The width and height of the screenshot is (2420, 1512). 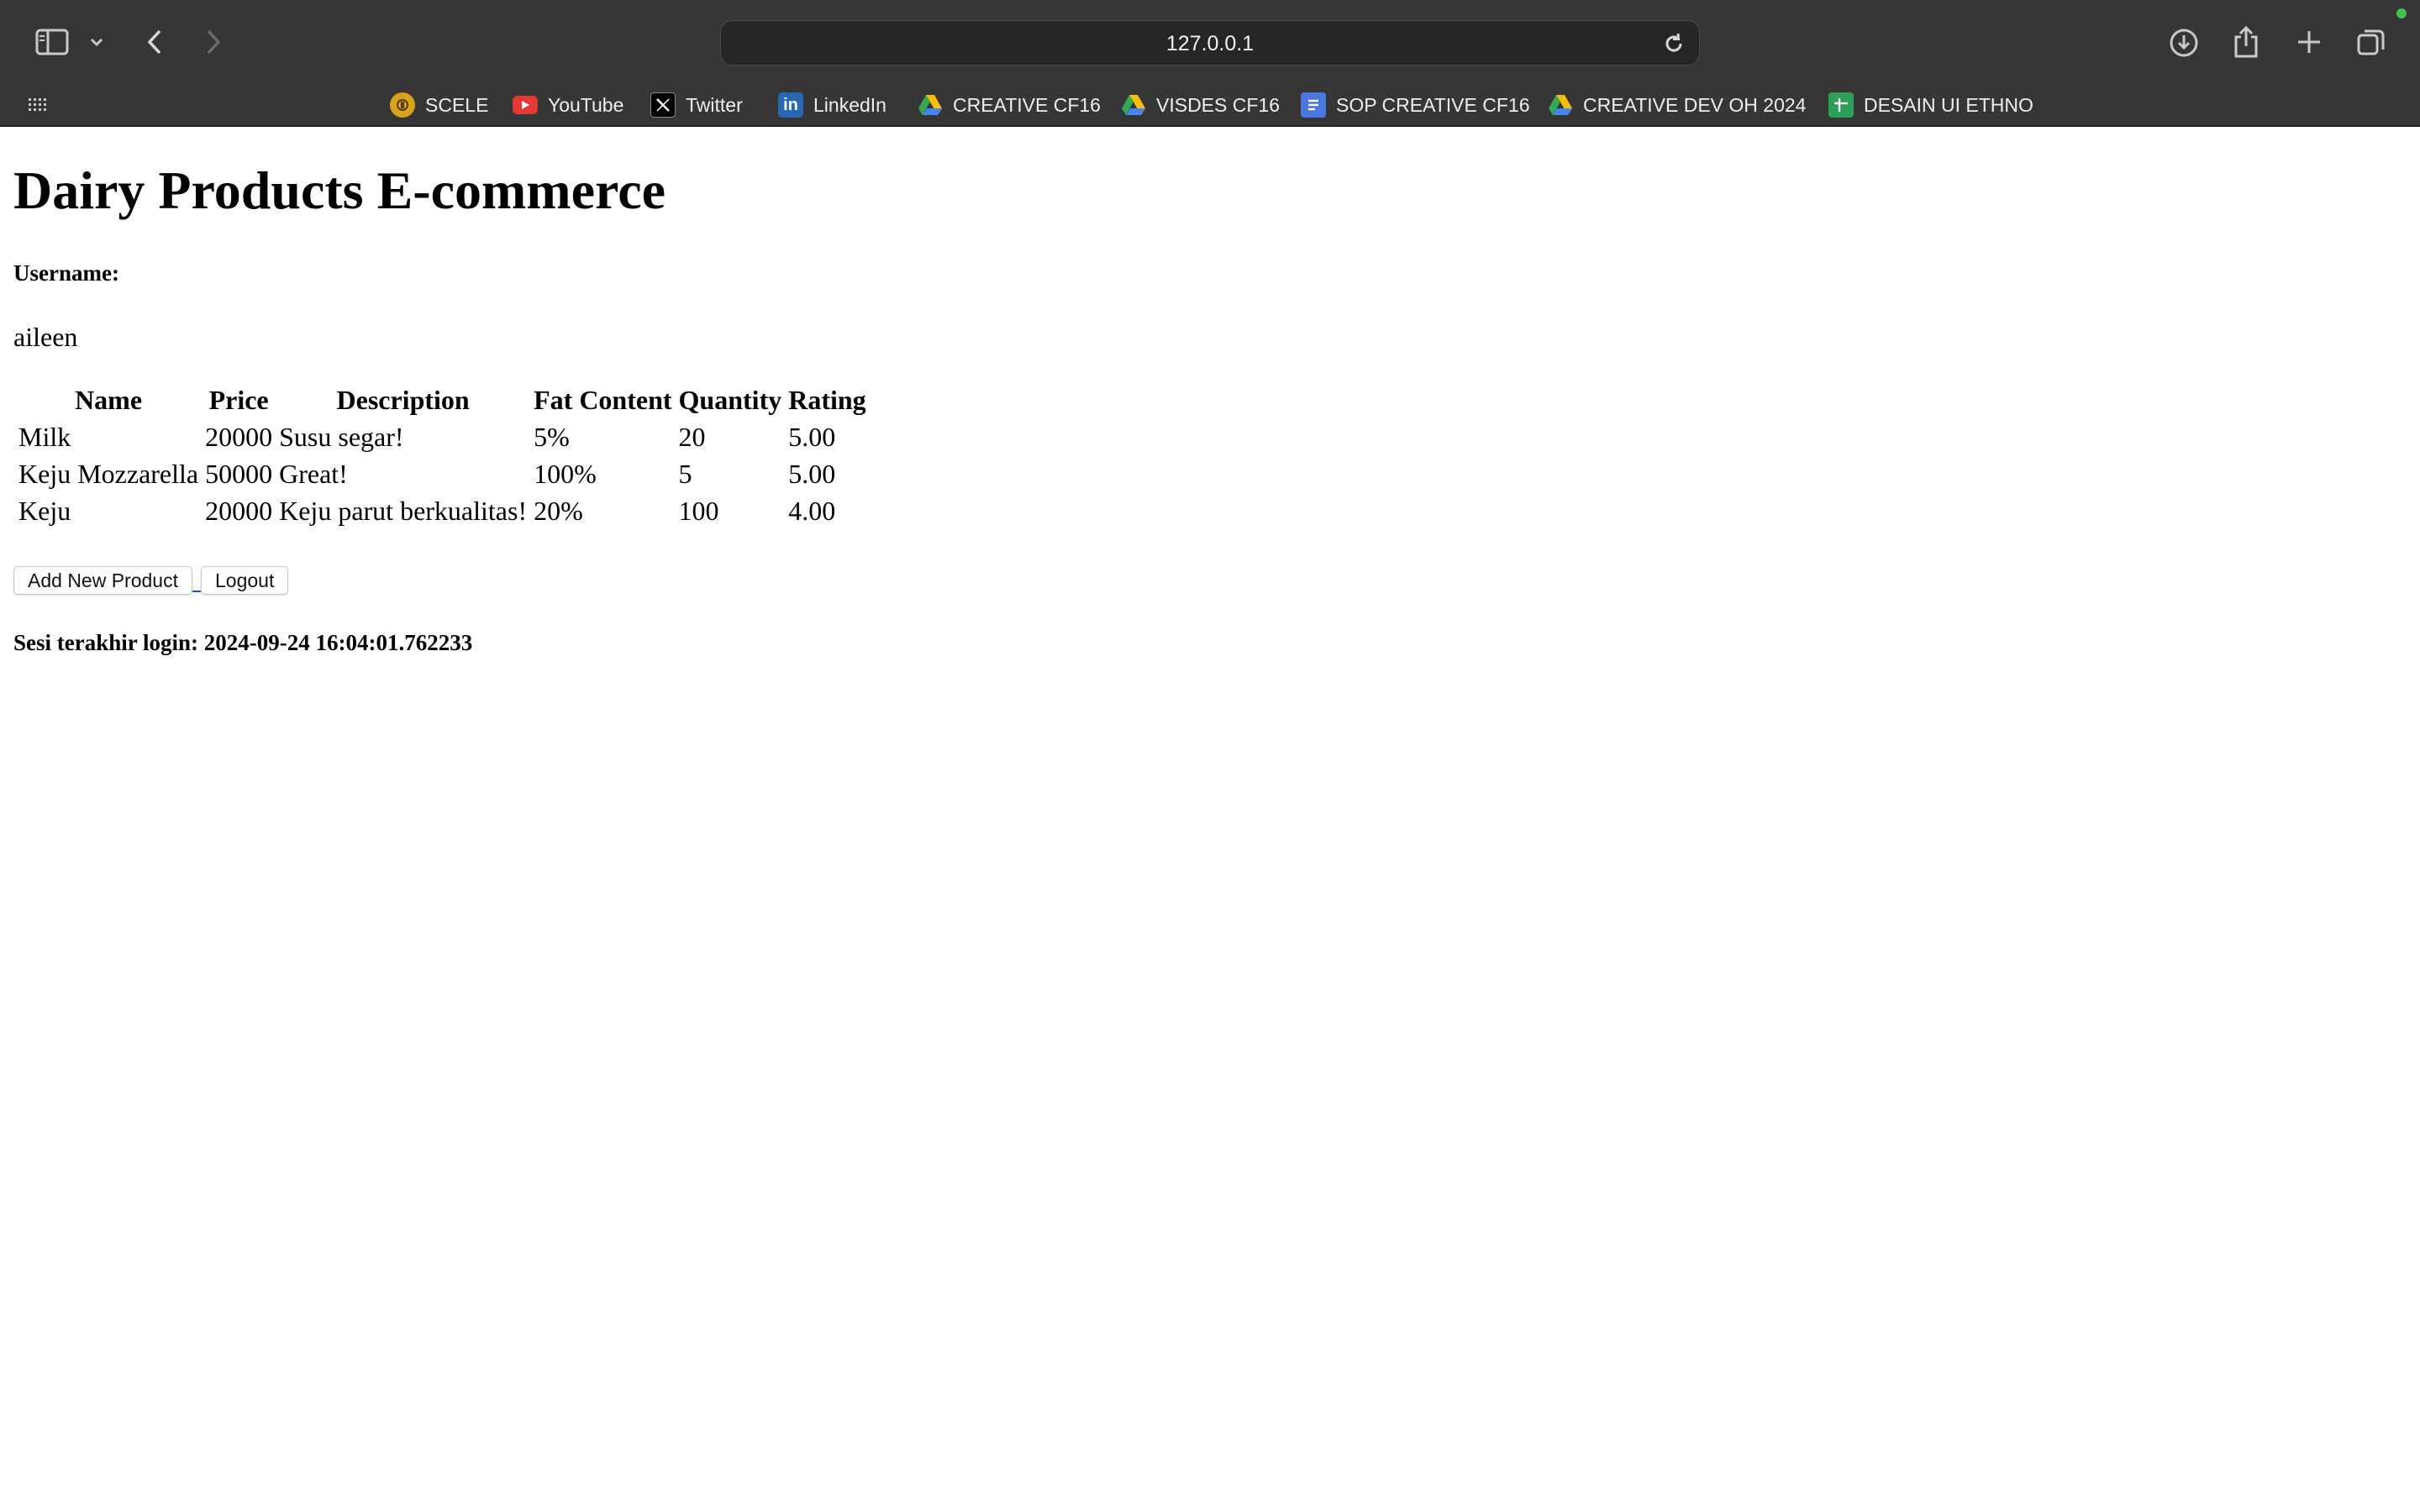 What do you see at coordinates (196, 578) in the screenshot?
I see `link-underline` at bounding box center [196, 578].